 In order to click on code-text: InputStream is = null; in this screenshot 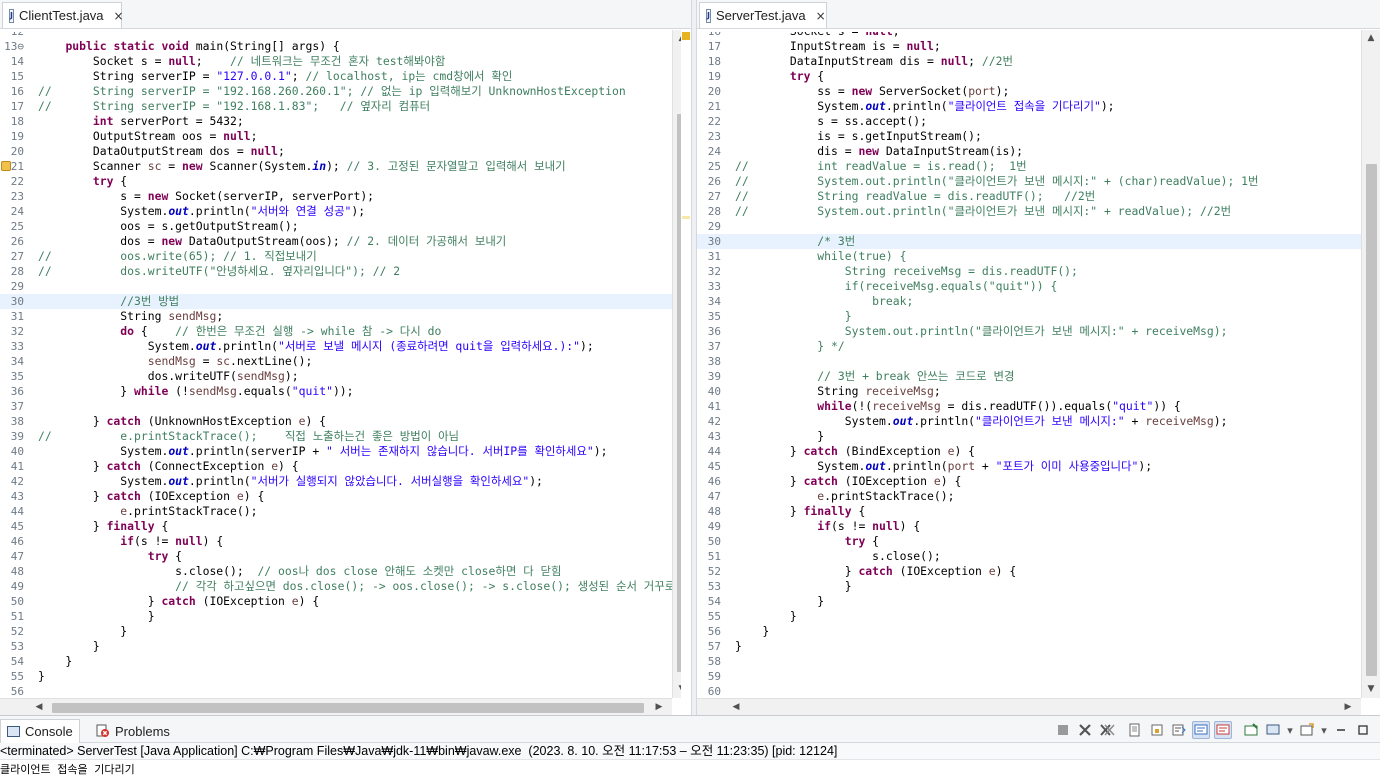, I will do `click(838, 46)`.